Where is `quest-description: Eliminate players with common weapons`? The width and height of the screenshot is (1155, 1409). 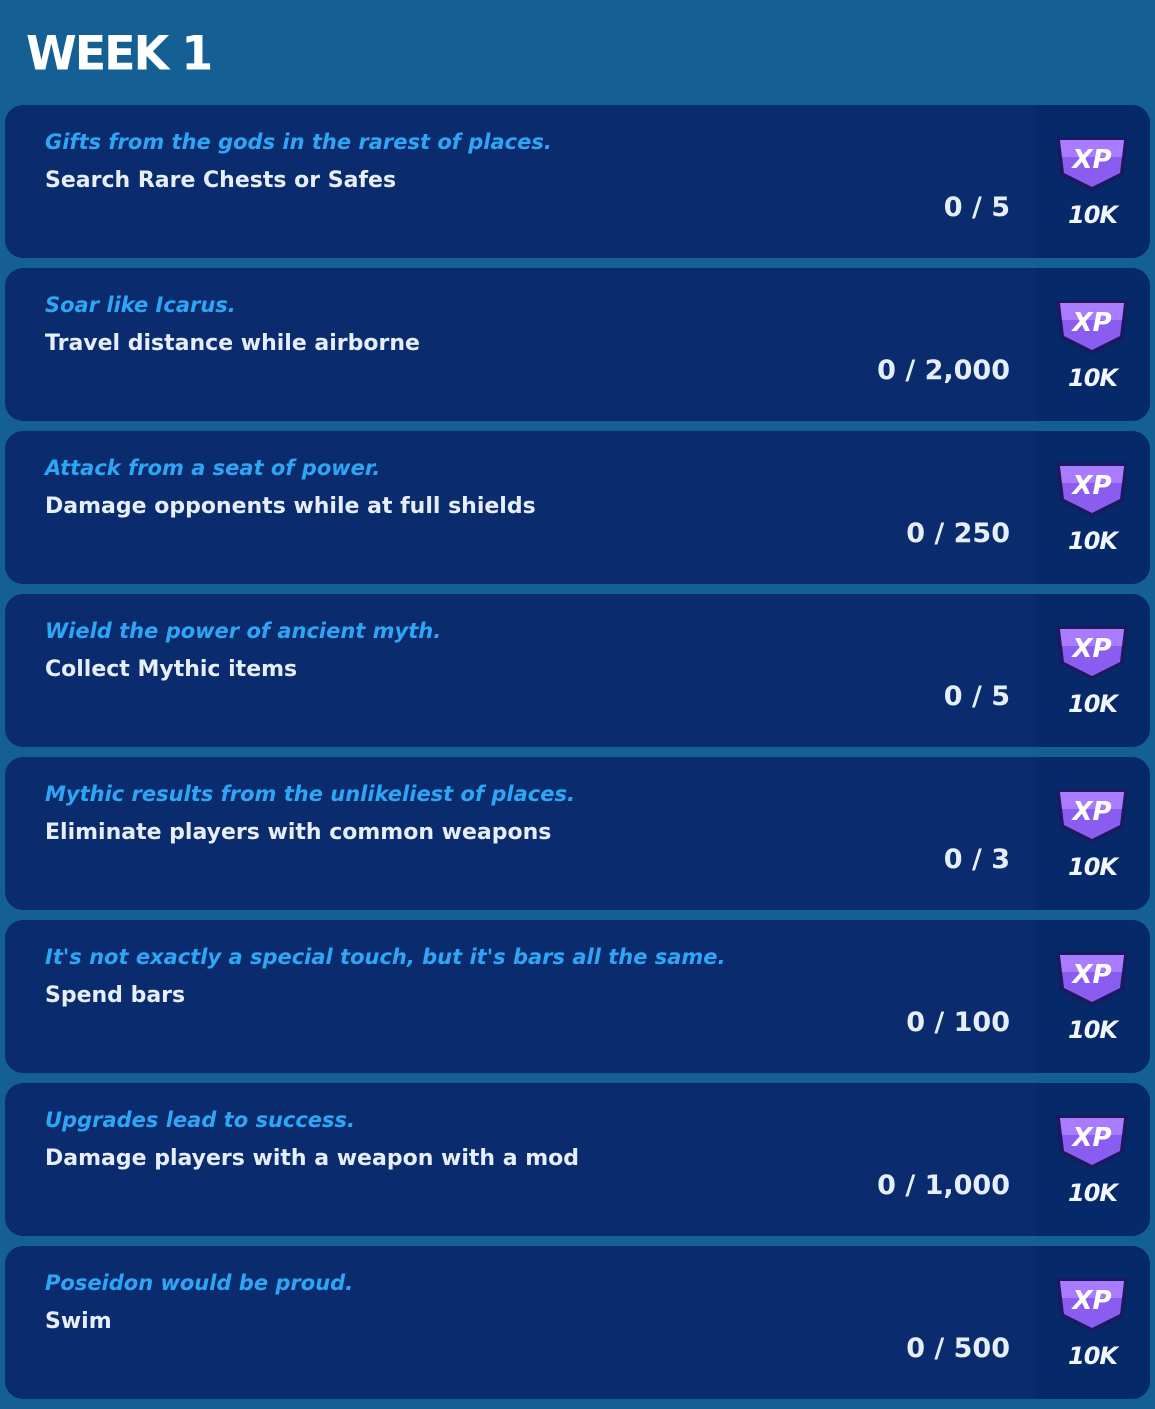 quest-description: Eliminate players with common weapons is located at coordinates (298, 832).